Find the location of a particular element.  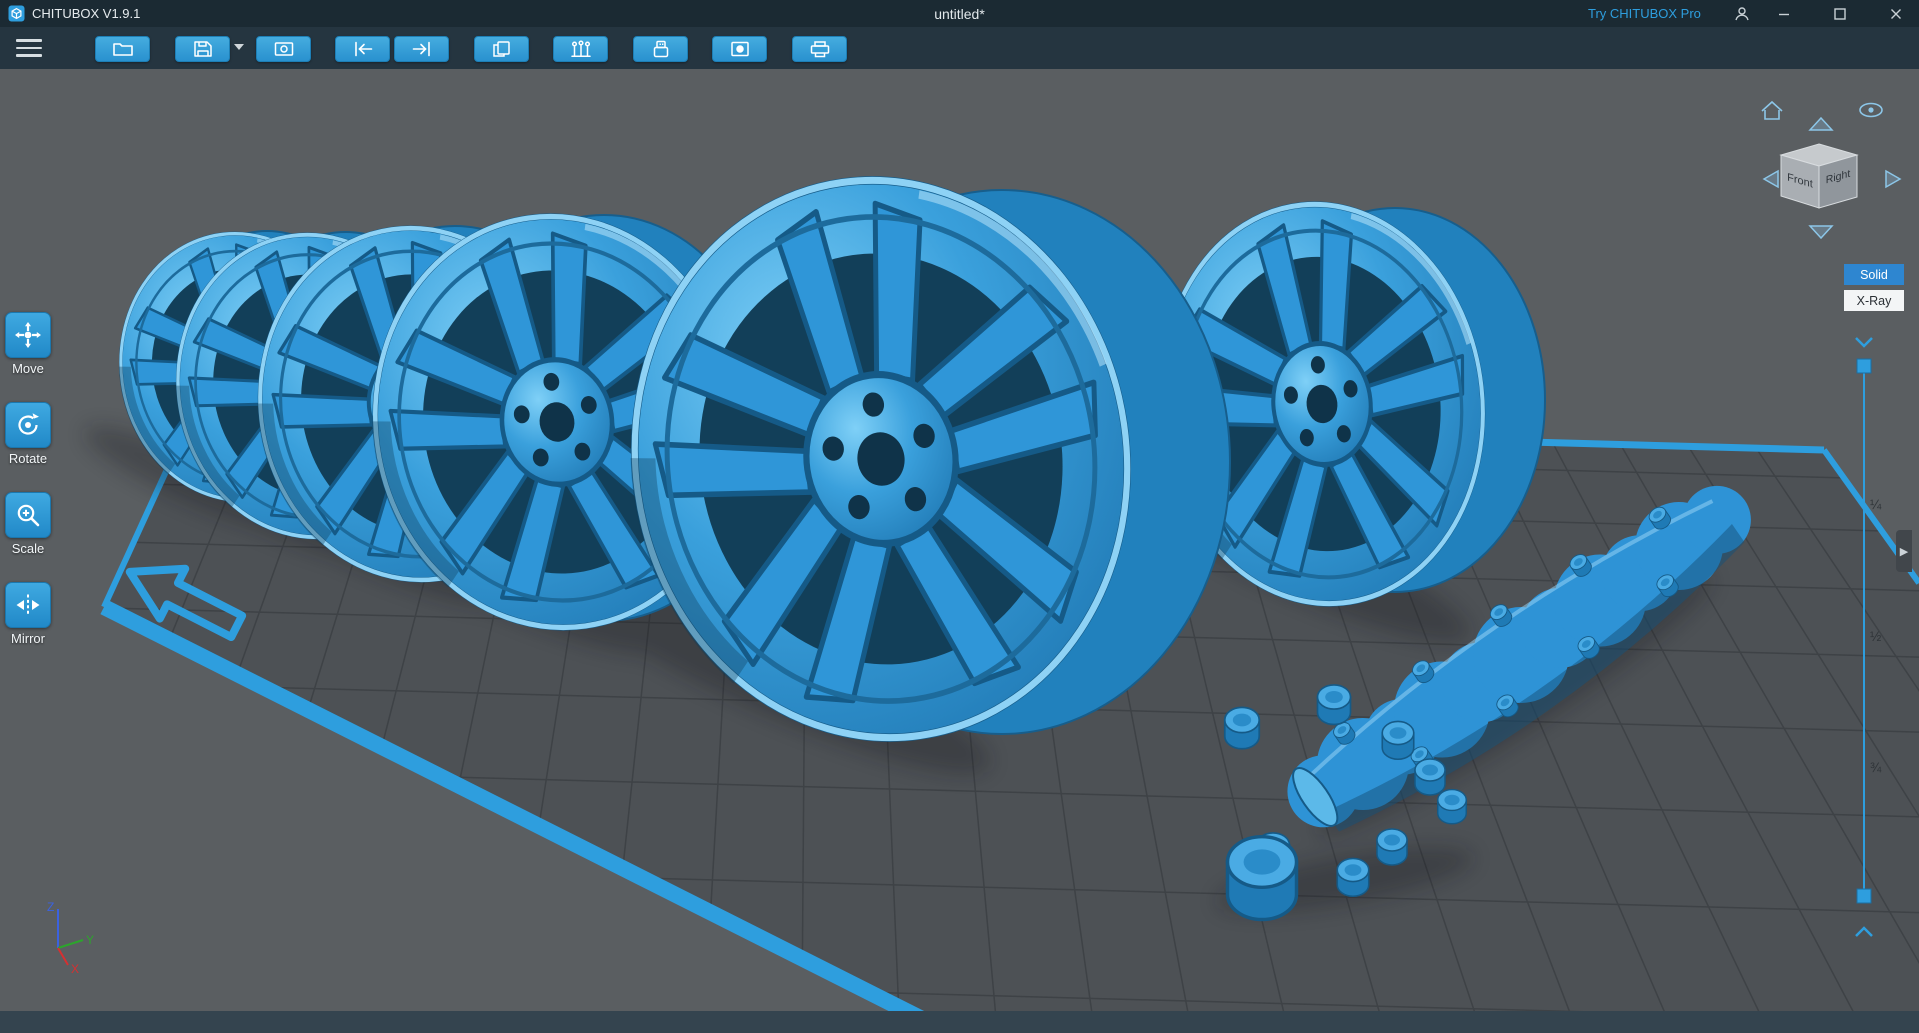

z-axis-label: Z is located at coordinates (50, 907).